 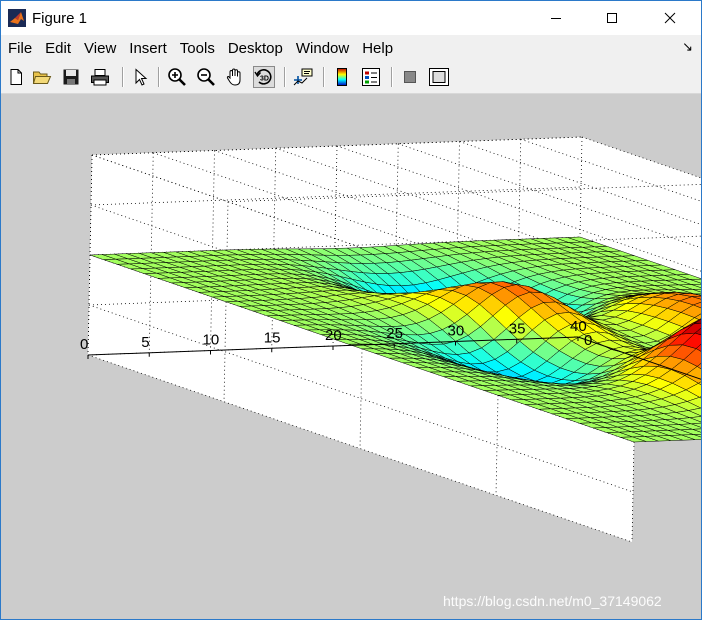 I want to click on minimize-icon, so click(x=556, y=18).